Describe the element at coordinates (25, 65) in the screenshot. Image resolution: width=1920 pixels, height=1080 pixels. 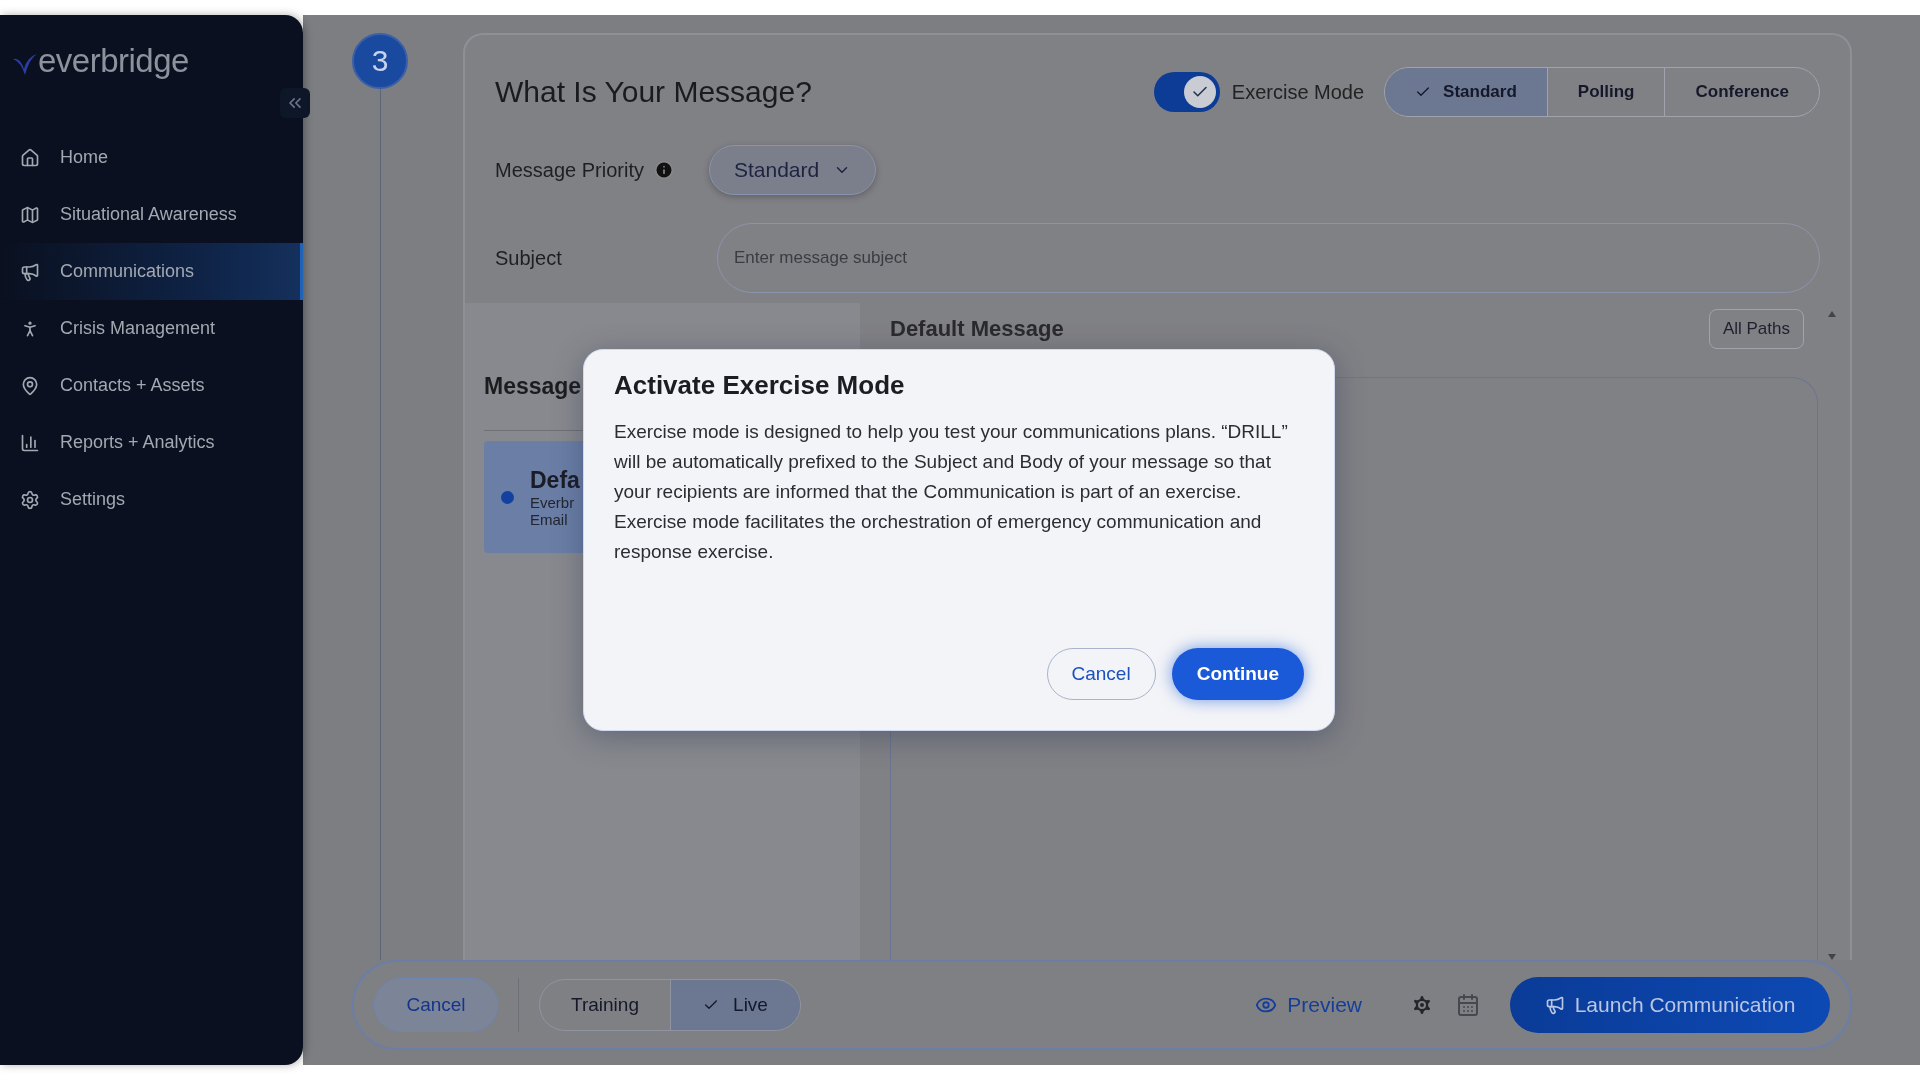
I see `logo-swoosh-icon` at that location.